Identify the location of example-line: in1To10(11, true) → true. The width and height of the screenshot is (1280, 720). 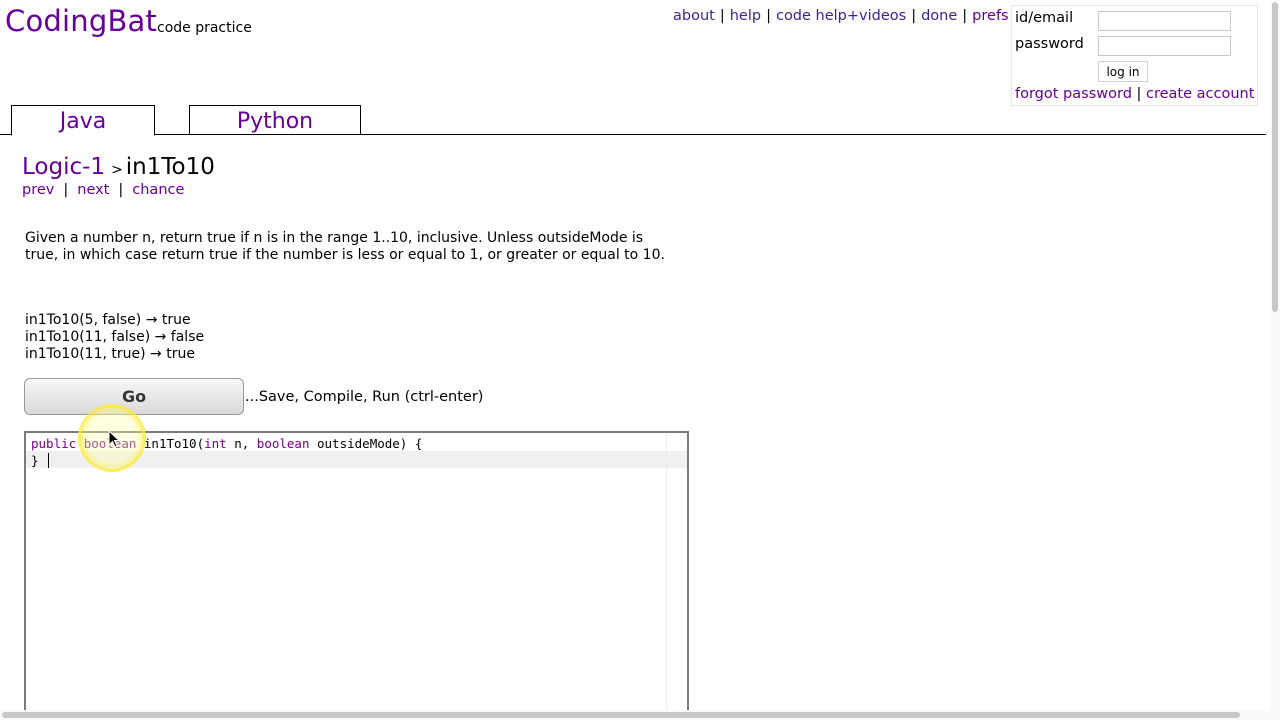
(110, 354).